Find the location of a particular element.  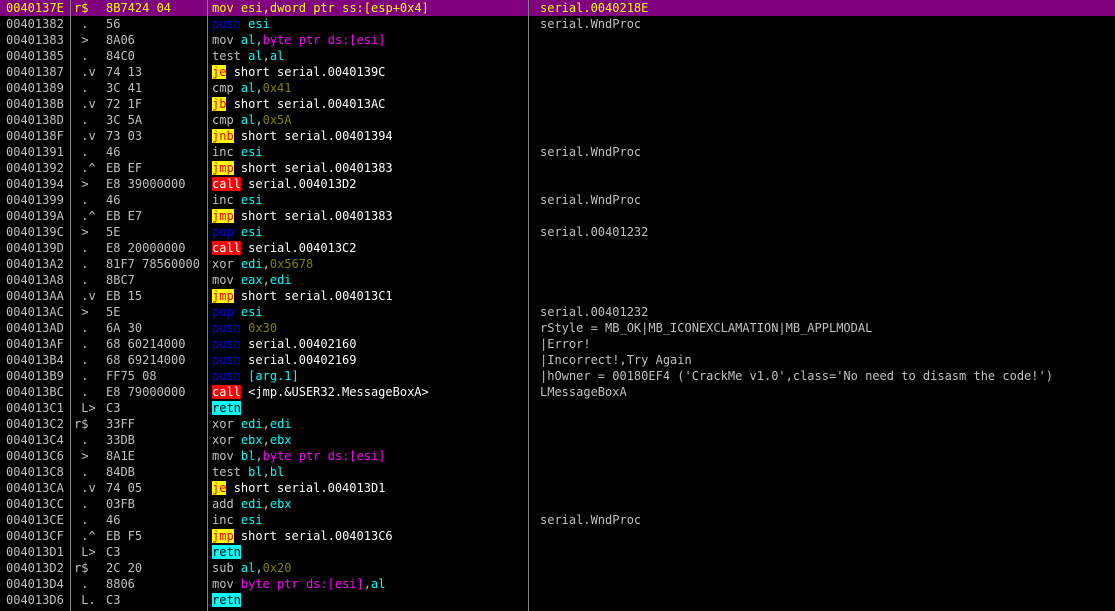

hex-dump-cell: 8A06 is located at coordinates (156, 40).